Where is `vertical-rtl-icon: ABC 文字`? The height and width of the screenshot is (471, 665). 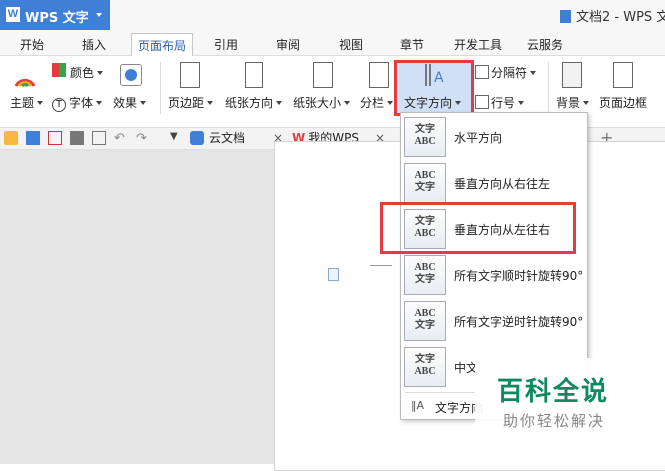 vertical-rtl-icon: ABC 文字 is located at coordinates (425, 183).